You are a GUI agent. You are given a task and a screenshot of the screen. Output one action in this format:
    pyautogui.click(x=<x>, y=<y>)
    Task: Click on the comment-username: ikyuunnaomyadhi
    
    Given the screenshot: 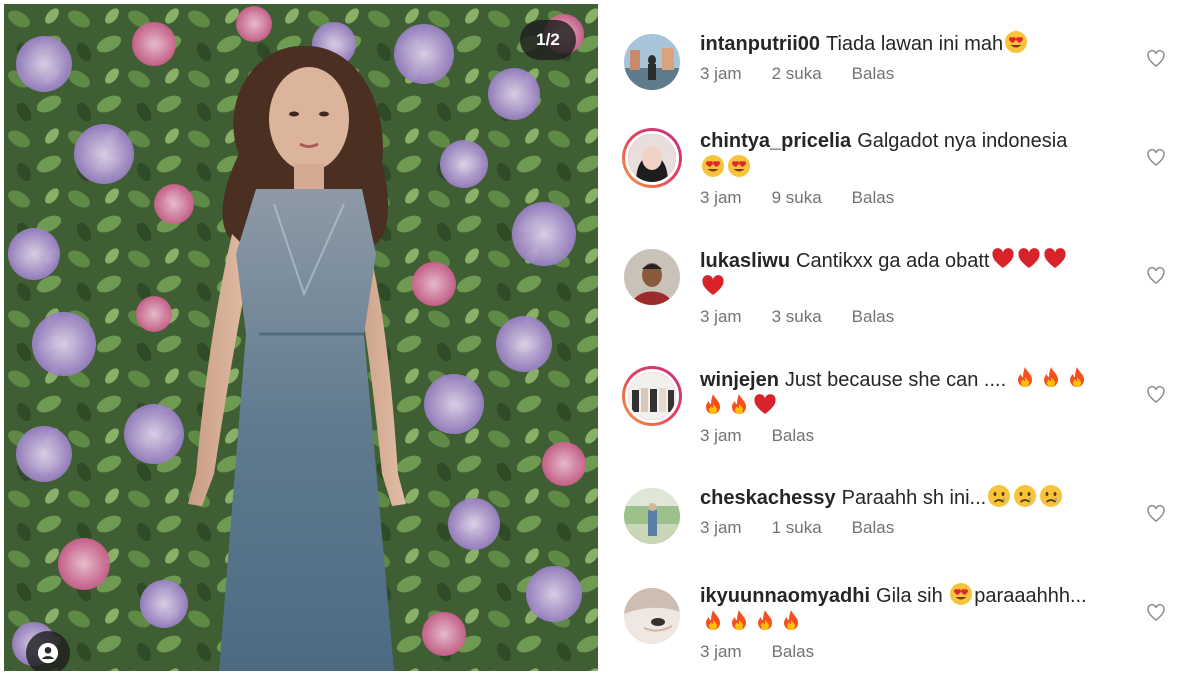 What is the action you would take?
    pyautogui.click(x=785, y=596)
    